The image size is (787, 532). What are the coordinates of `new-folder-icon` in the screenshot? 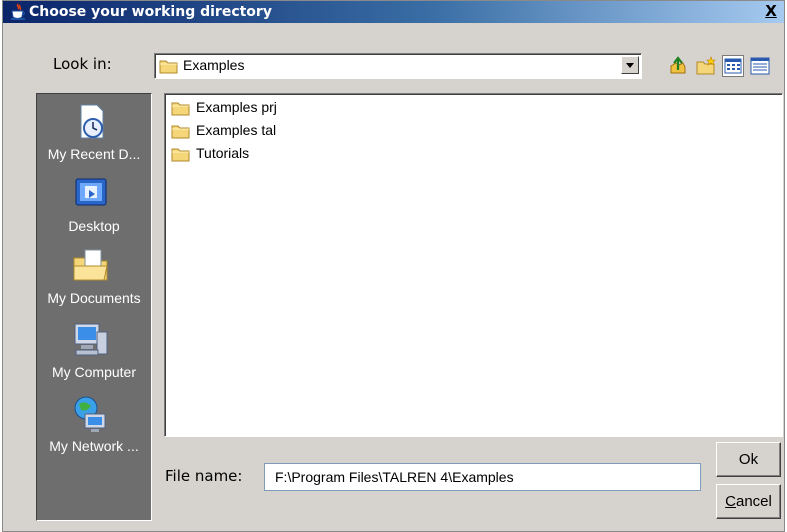 It's located at (706, 66).